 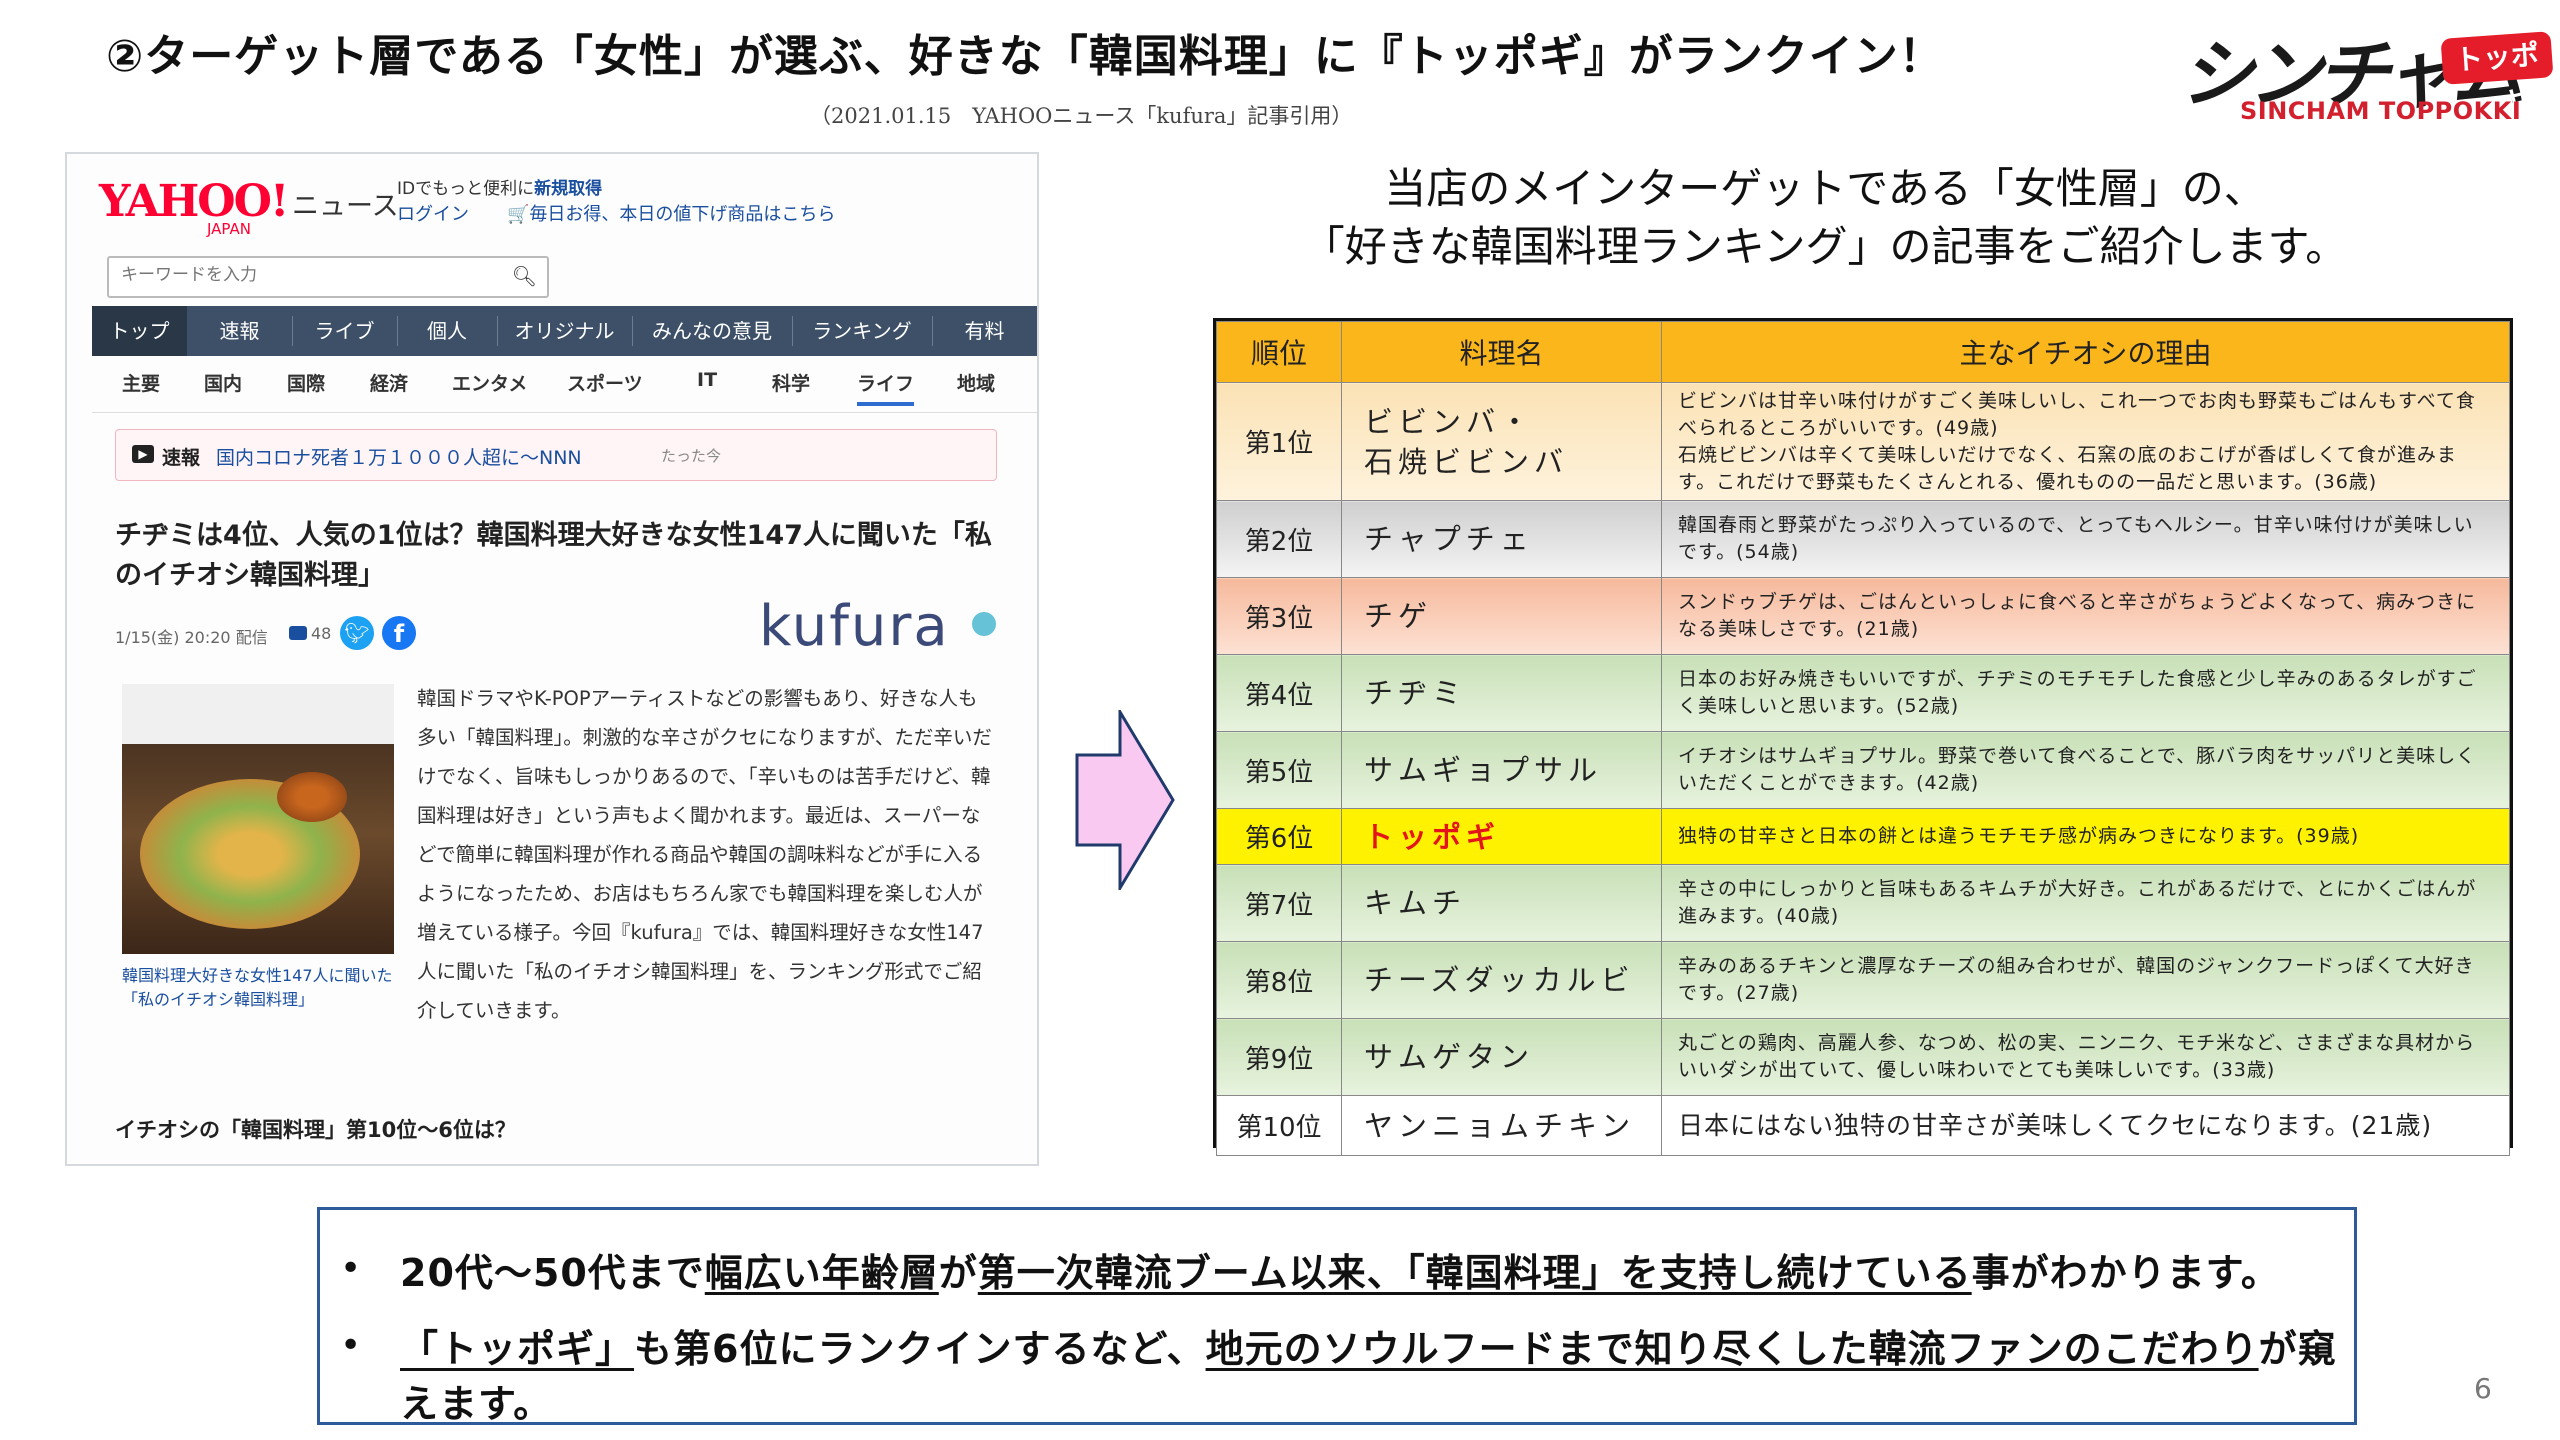 What do you see at coordinates (321, 633) in the screenshot?
I see `comment-count: 48` at bounding box center [321, 633].